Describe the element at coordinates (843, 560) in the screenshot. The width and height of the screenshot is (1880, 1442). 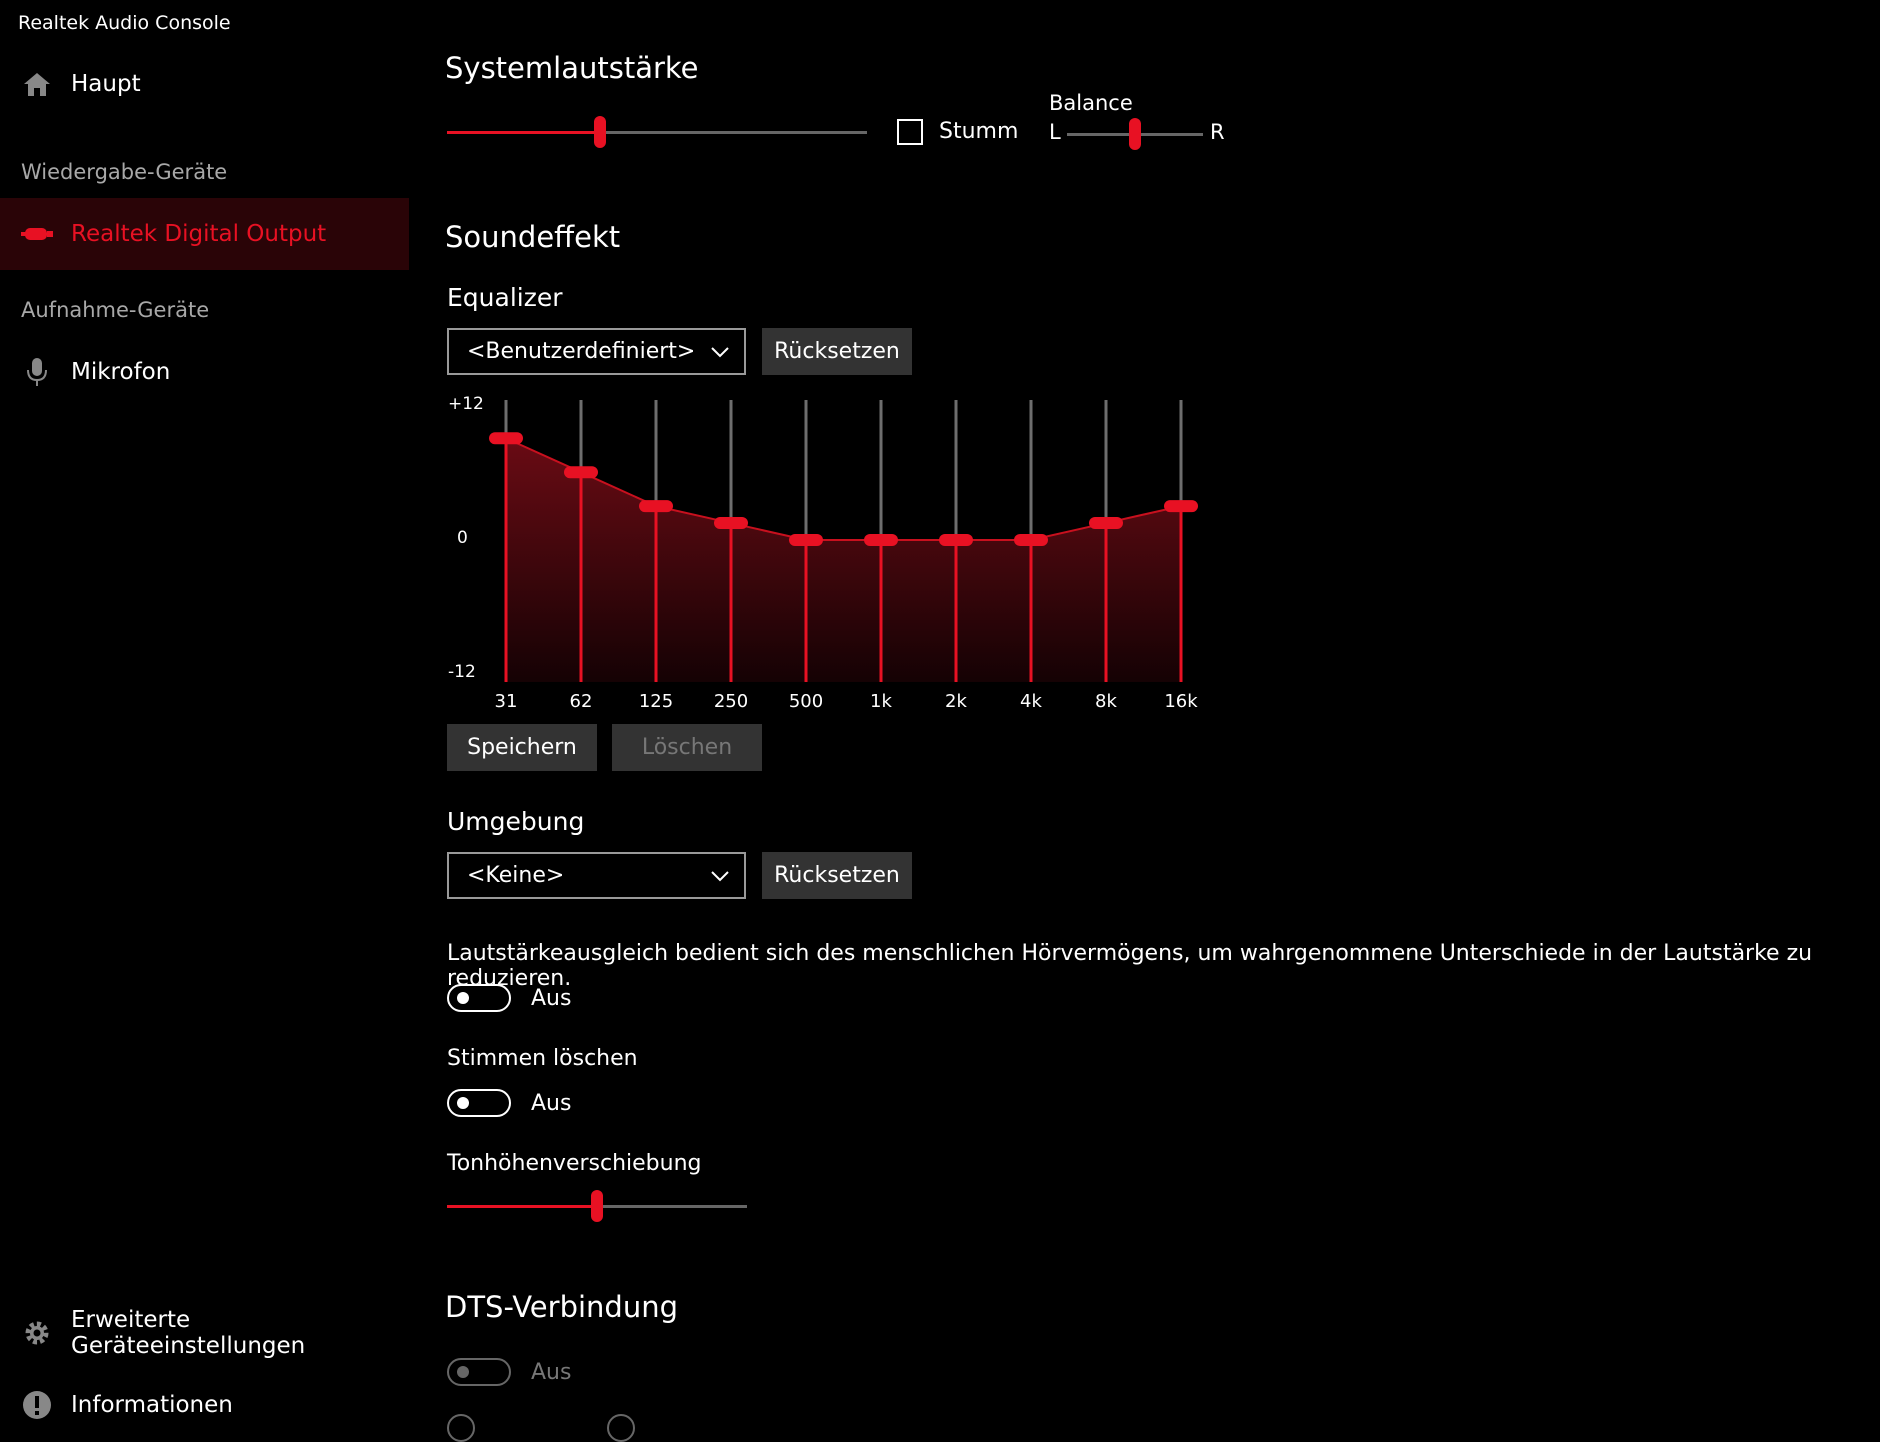
I see `eq-area` at that location.